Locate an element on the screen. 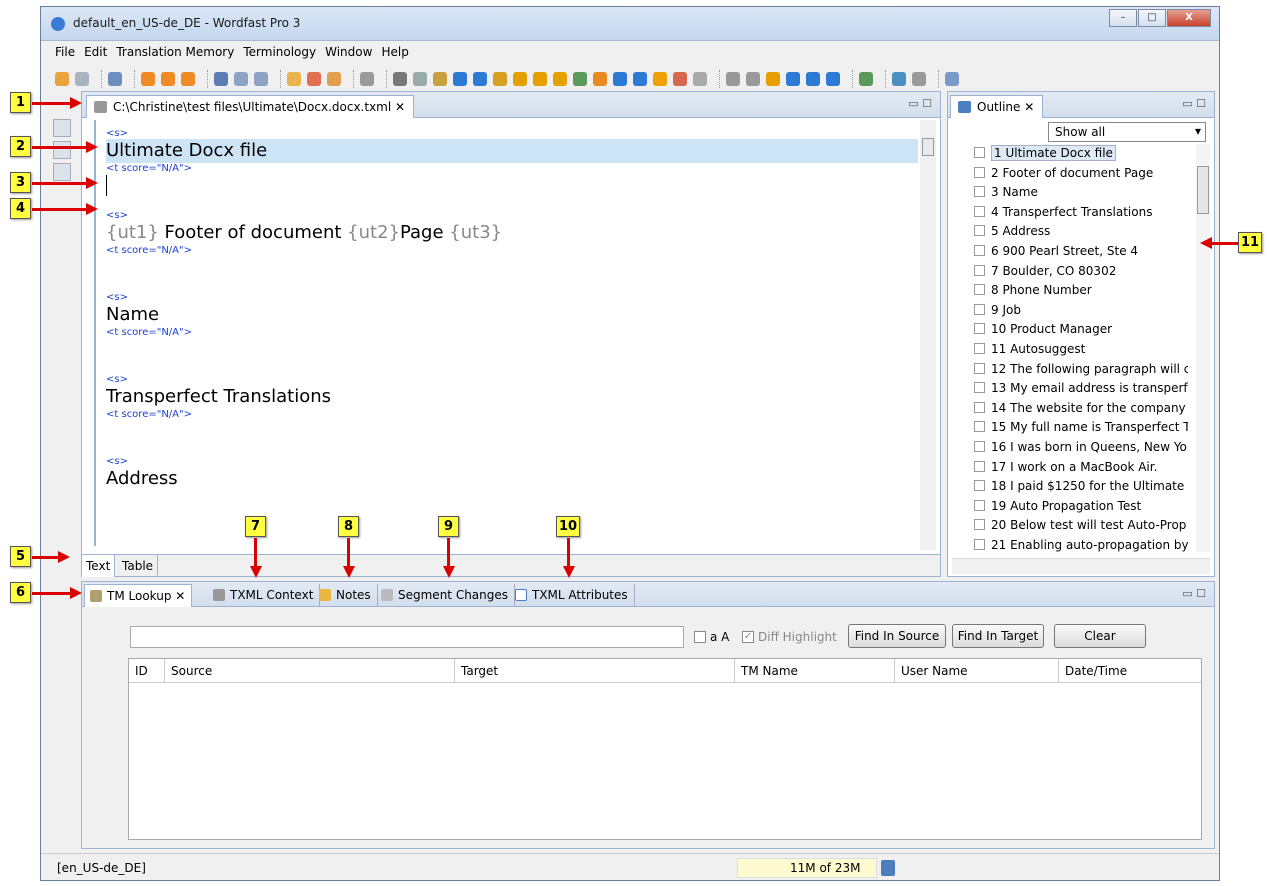 The width and height of the screenshot is (1269, 886). expand-icon is located at coordinates (500, 79).